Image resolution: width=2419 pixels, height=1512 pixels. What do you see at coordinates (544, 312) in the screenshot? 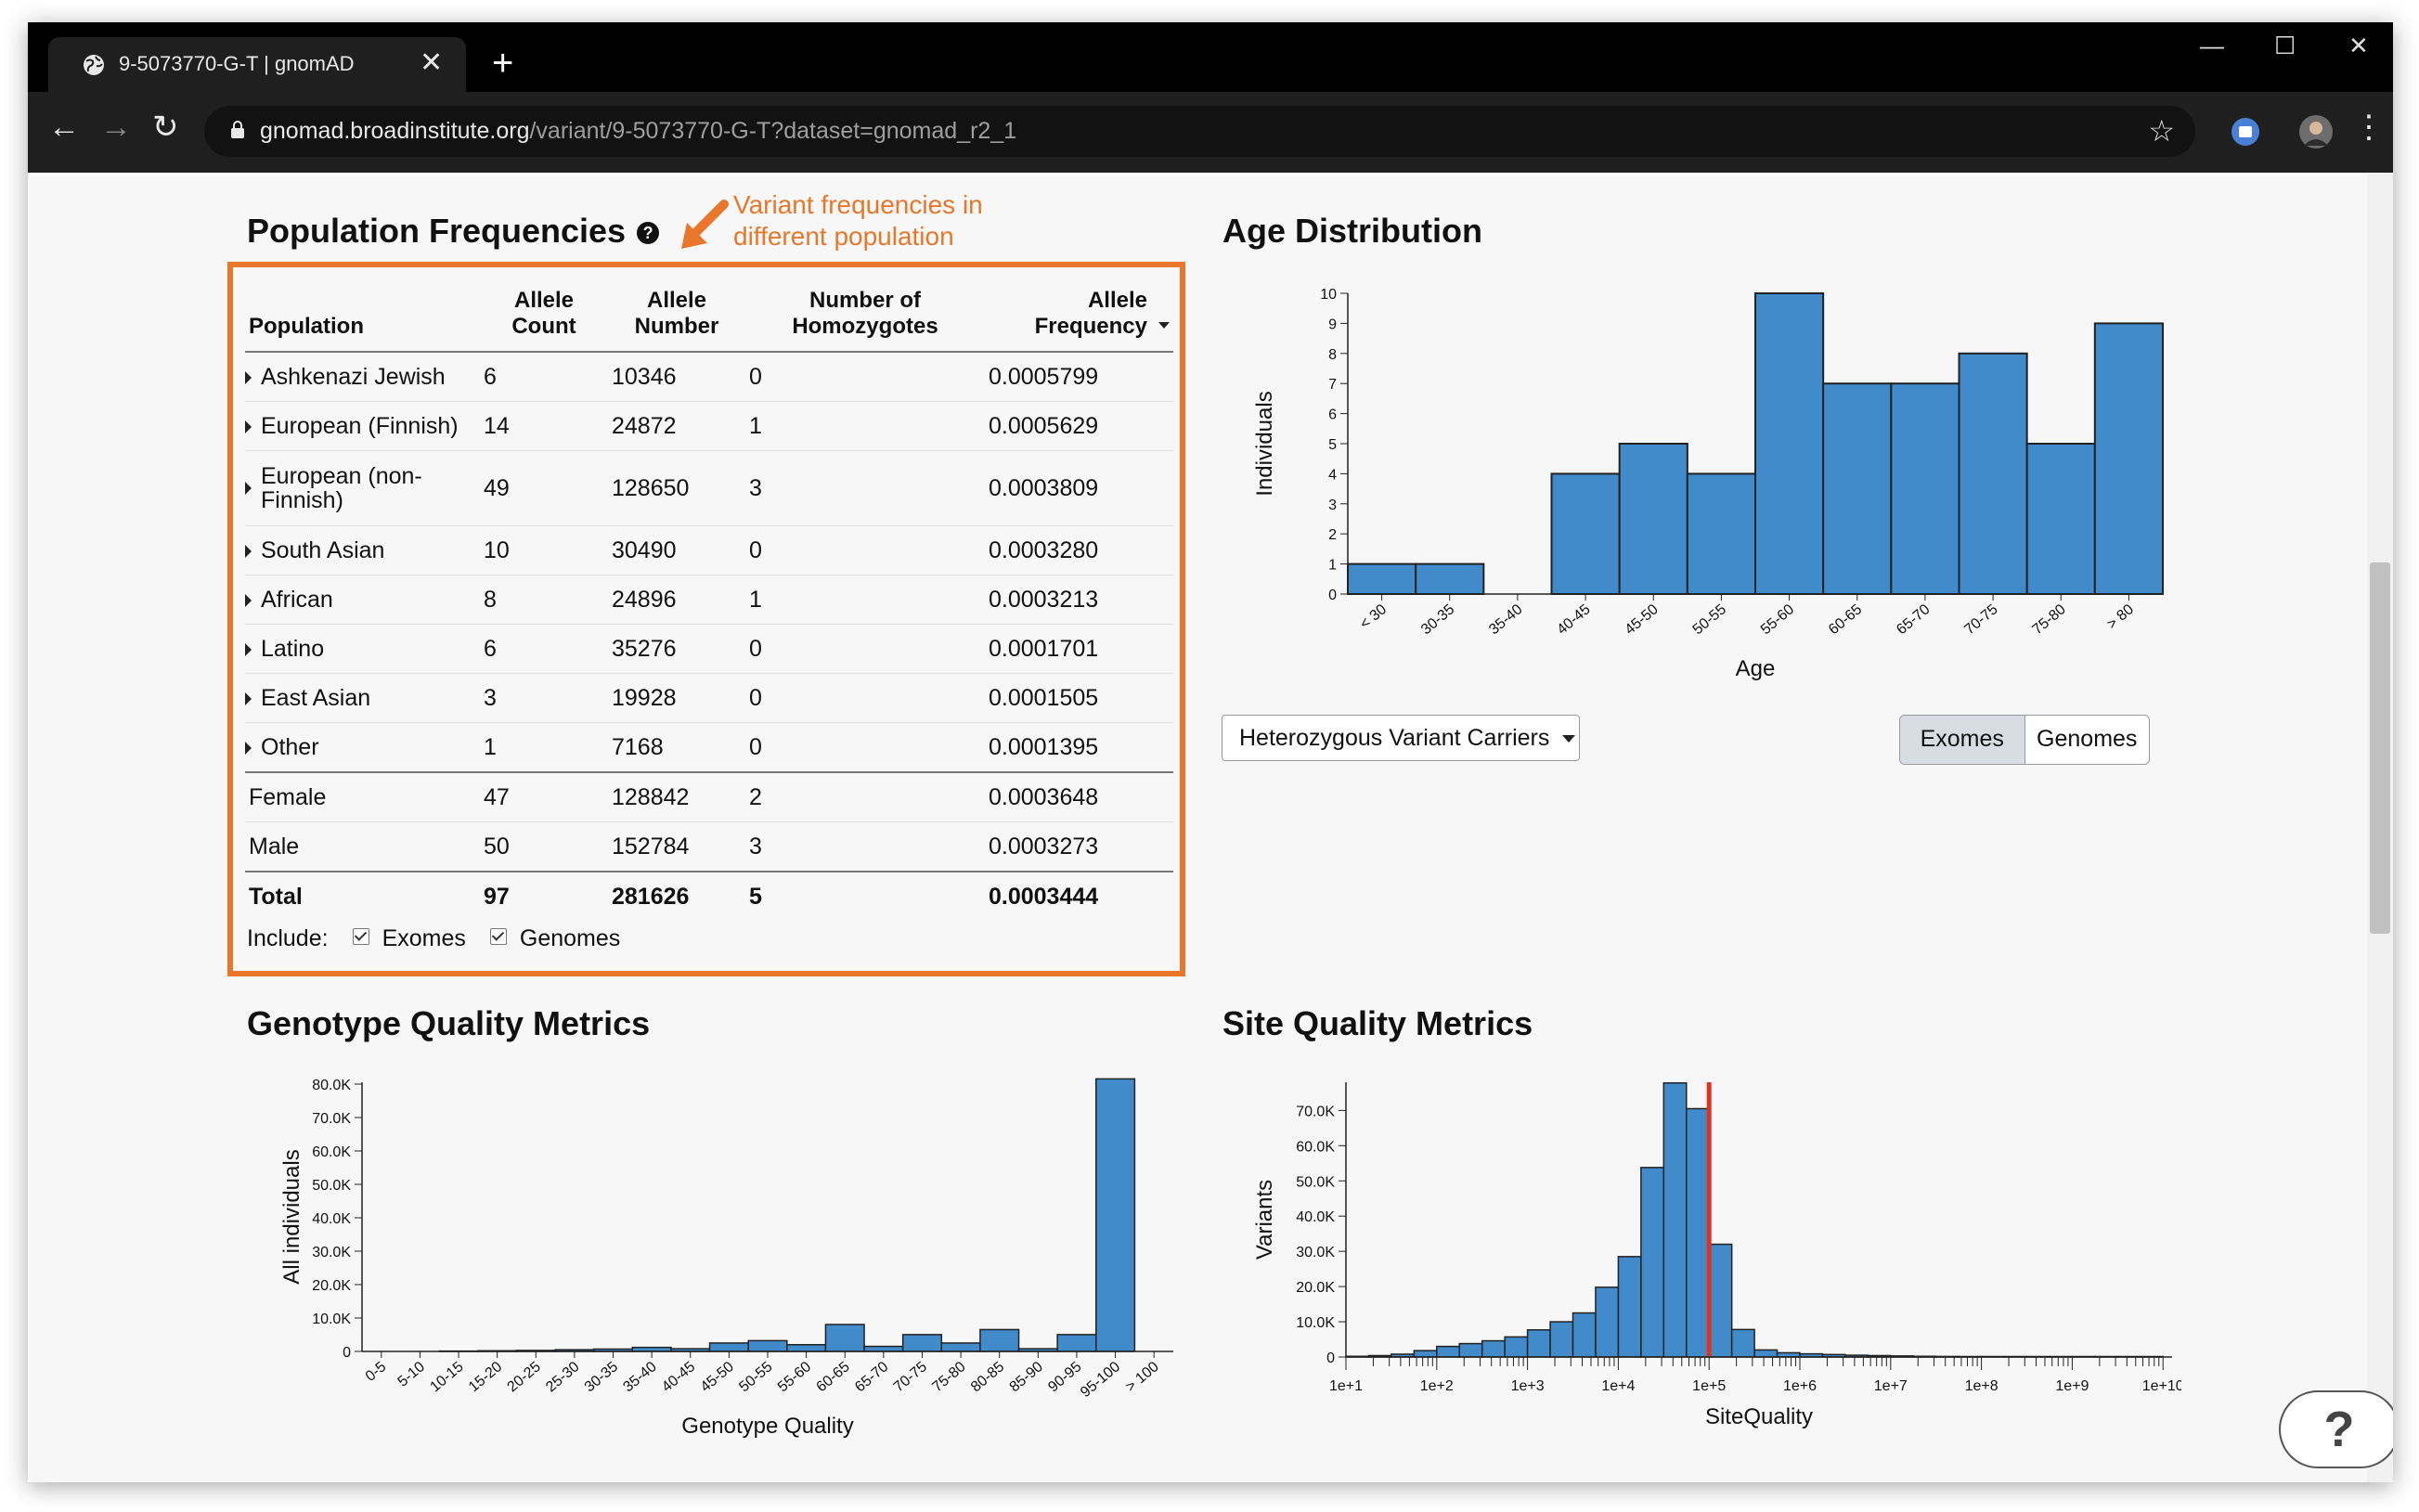
I see `header-allele-count: Allele Count` at bounding box center [544, 312].